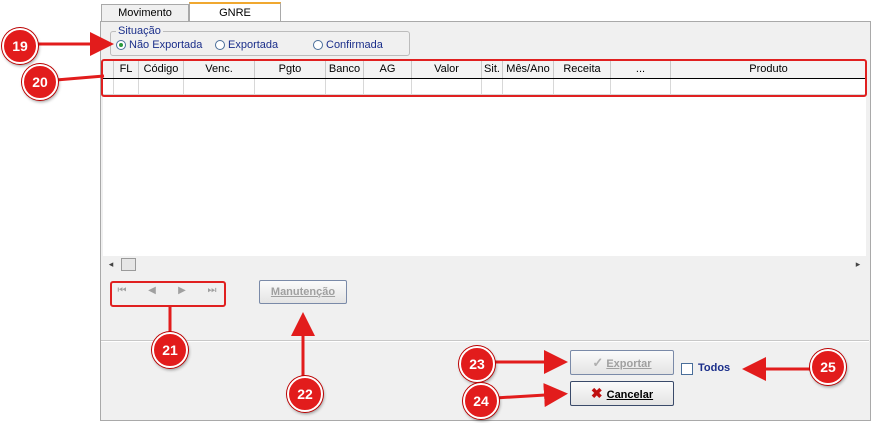  Describe the element at coordinates (170, 350) in the screenshot. I see `annotation-badge-21: 21` at that location.